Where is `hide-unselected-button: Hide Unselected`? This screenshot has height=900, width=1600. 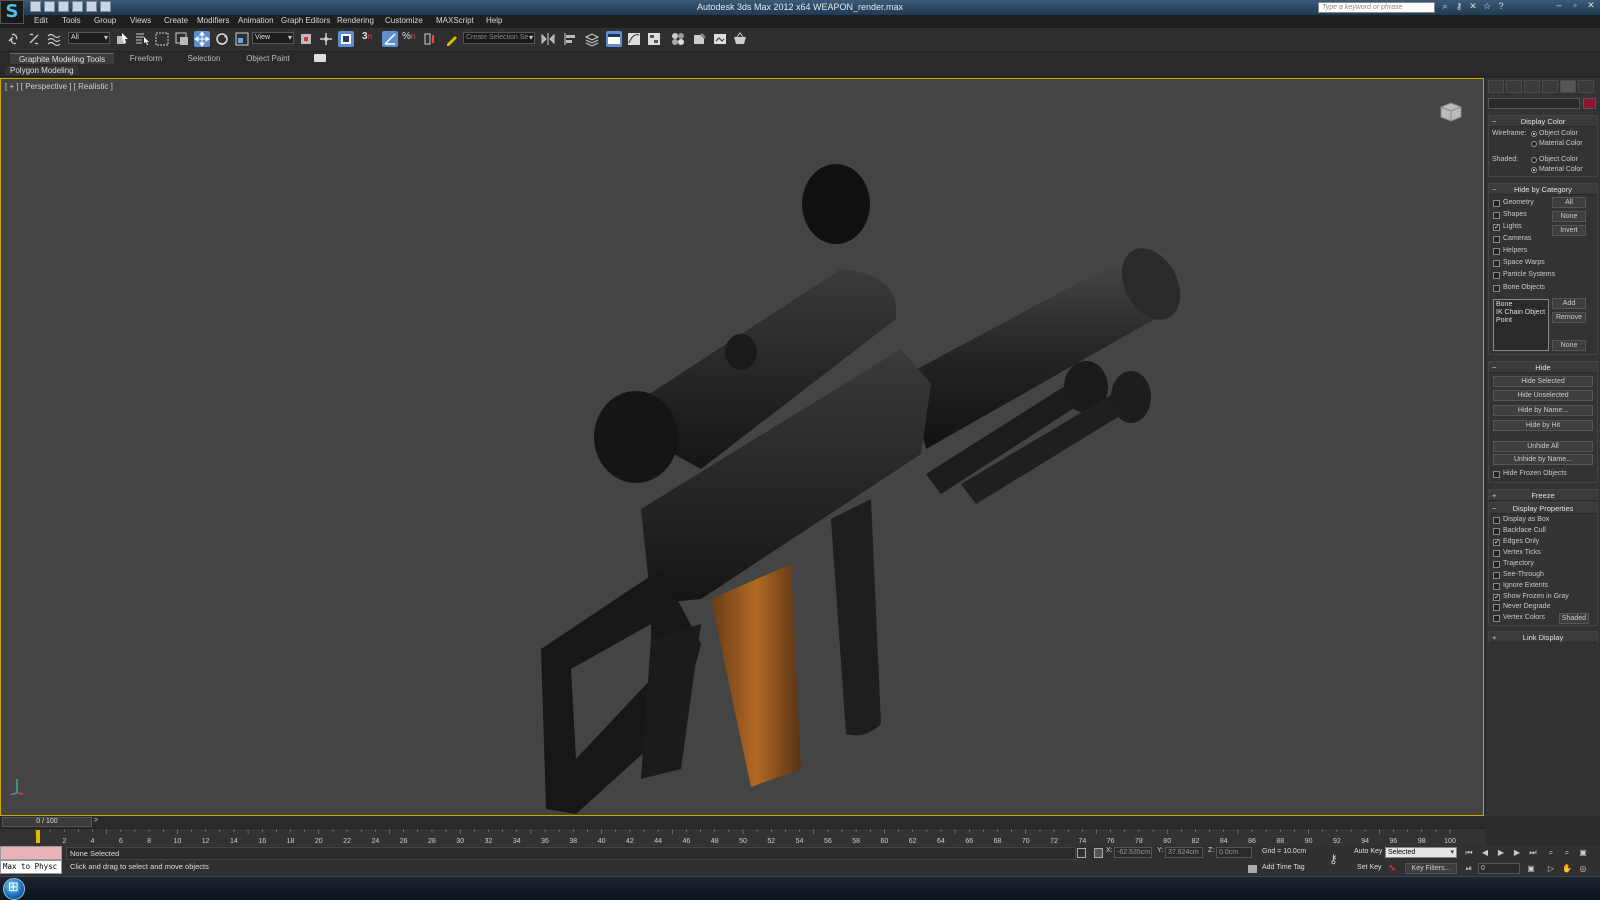 hide-unselected-button: Hide Unselected is located at coordinates (1543, 395).